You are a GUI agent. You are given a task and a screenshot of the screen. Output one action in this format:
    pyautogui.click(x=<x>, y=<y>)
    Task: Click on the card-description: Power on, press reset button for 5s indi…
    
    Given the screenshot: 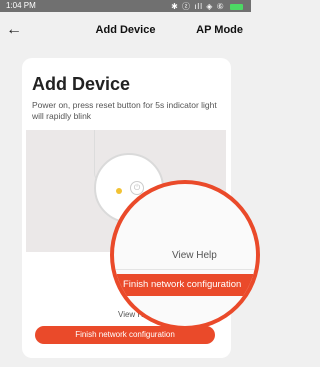 What is the action you would take?
    pyautogui.click(x=124, y=110)
    